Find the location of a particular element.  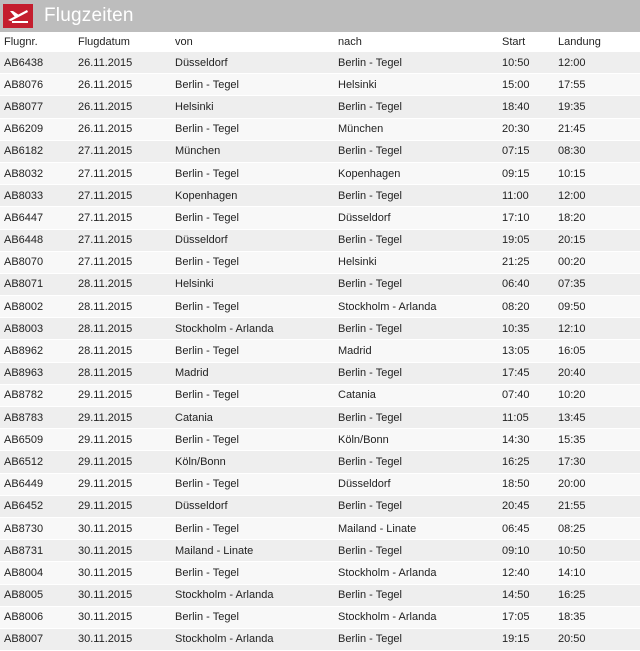

destination-cell: Helsinki is located at coordinates (420, 85).